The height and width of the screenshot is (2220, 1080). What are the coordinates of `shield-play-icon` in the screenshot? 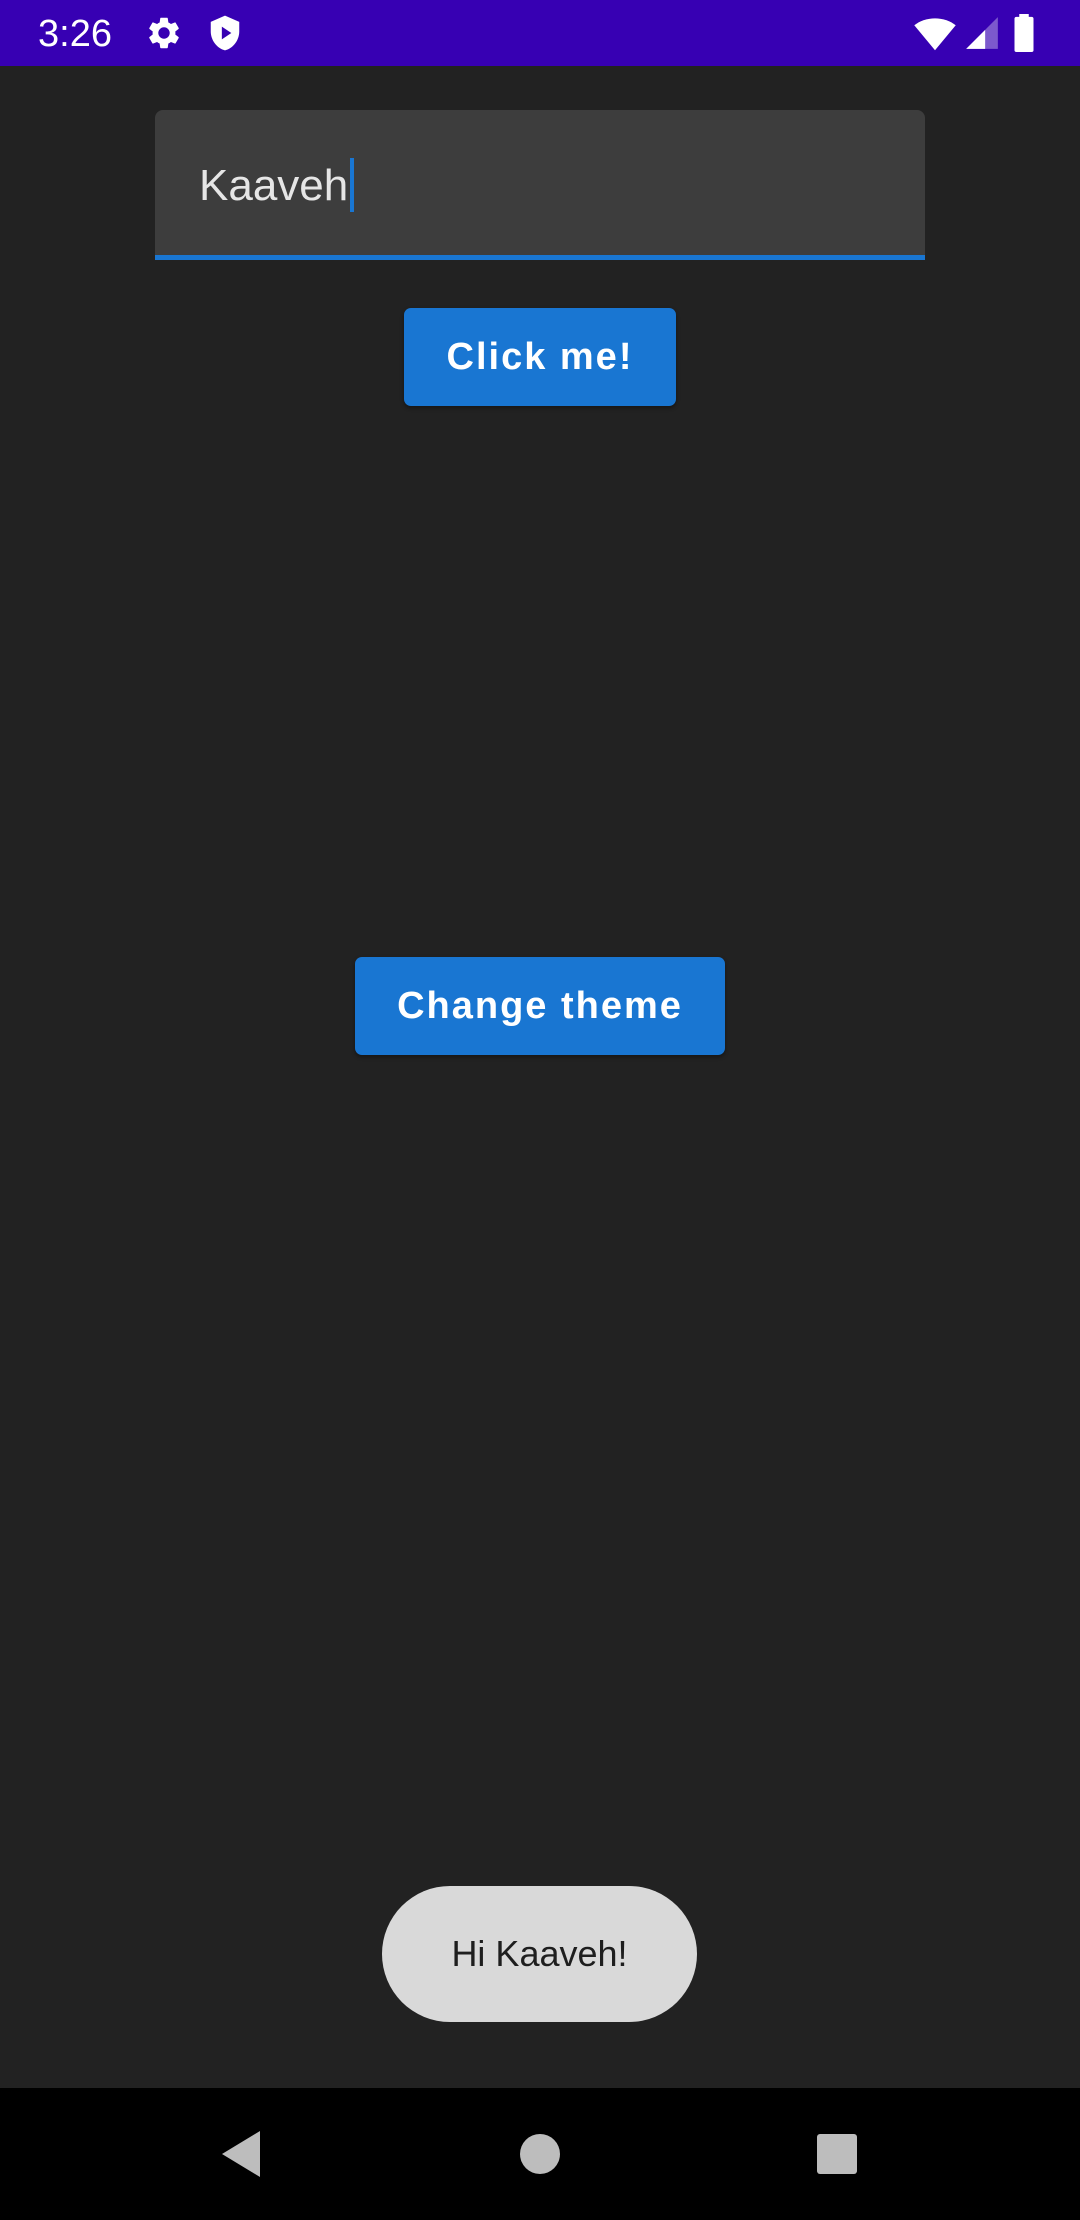 It's located at (225, 33).